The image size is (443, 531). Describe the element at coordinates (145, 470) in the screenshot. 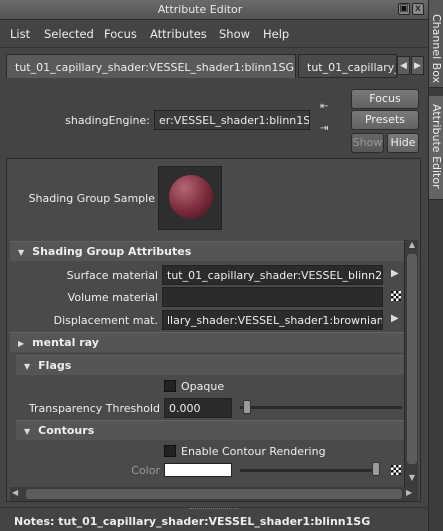

I see `contour-color-label: Color` at that location.